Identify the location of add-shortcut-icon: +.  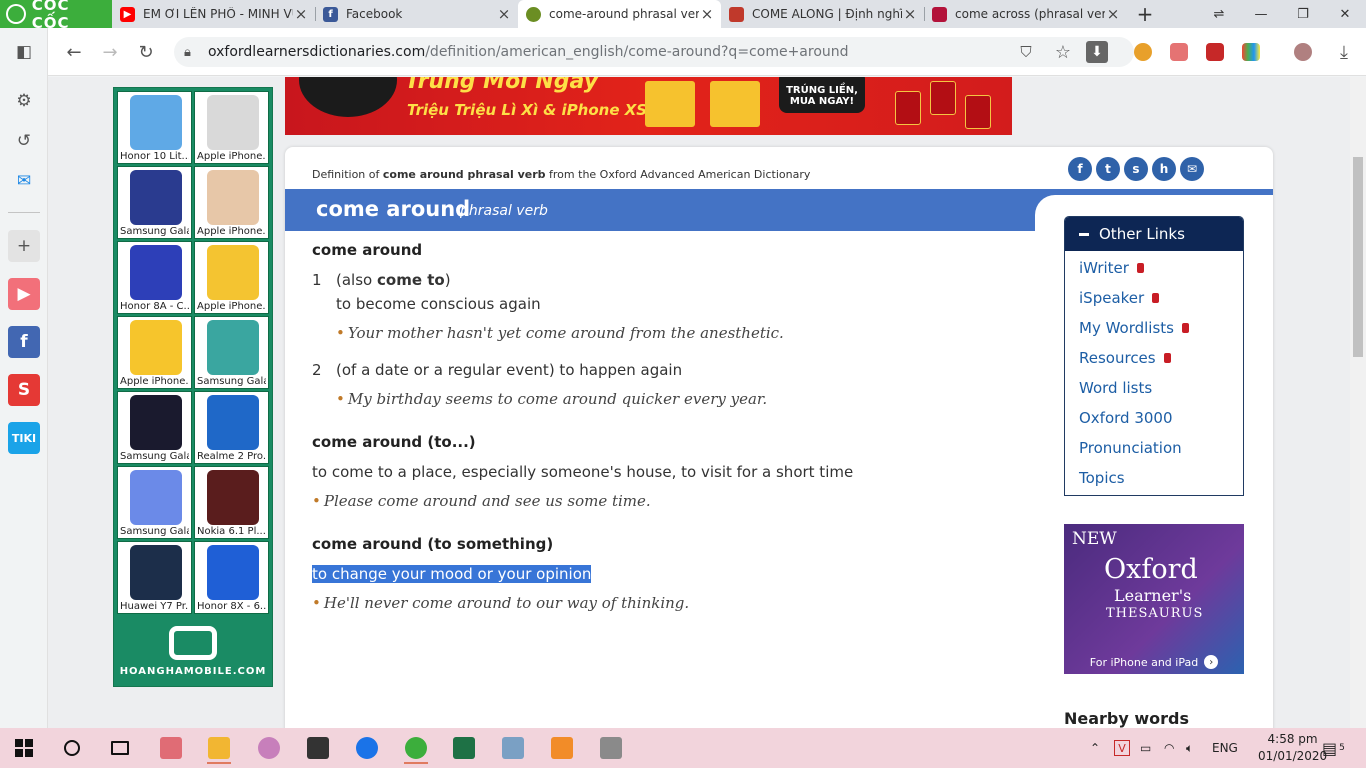
(24, 246).